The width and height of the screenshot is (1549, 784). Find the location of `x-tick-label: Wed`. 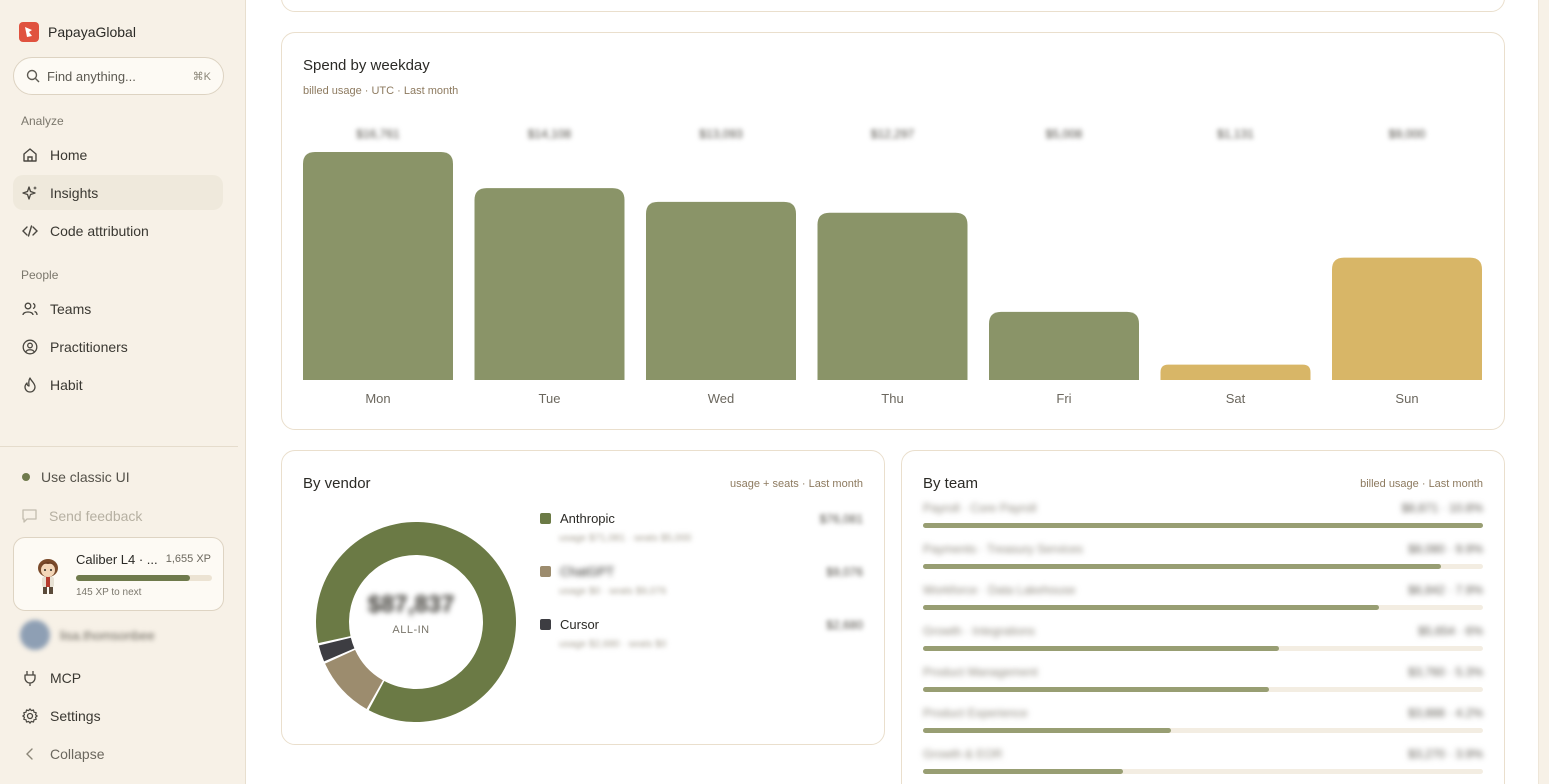

x-tick-label: Wed is located at coordinates (721, 398).